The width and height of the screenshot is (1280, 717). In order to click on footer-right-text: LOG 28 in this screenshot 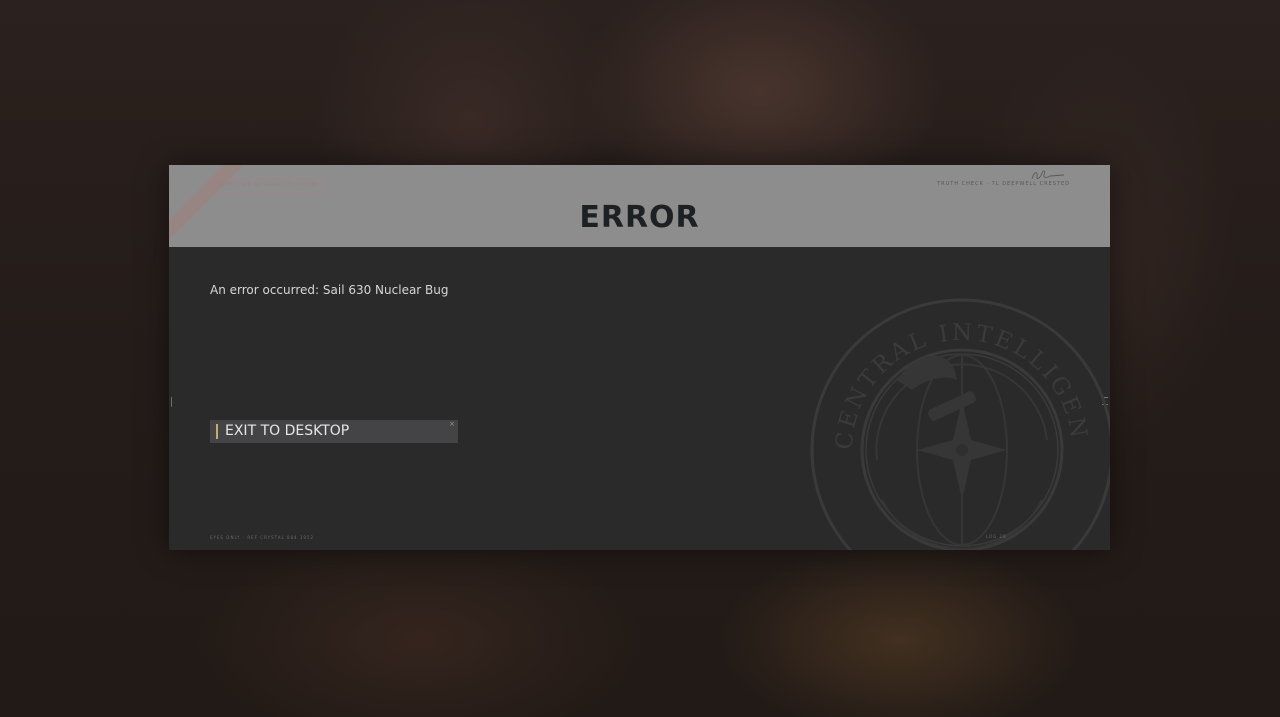, I will do `click(996, 536)`.